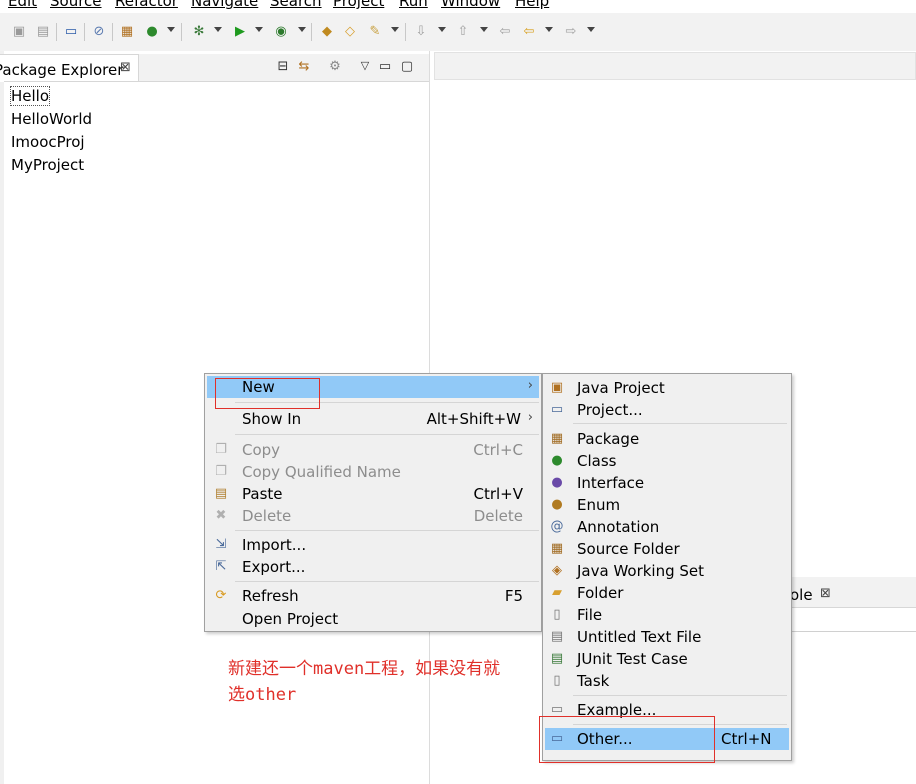 The width and height of the screenshot is (916, 784). Describe the element at coordinates (505, 31) in the screenshot. I see `last-edit-icon: ⇦` at that location.